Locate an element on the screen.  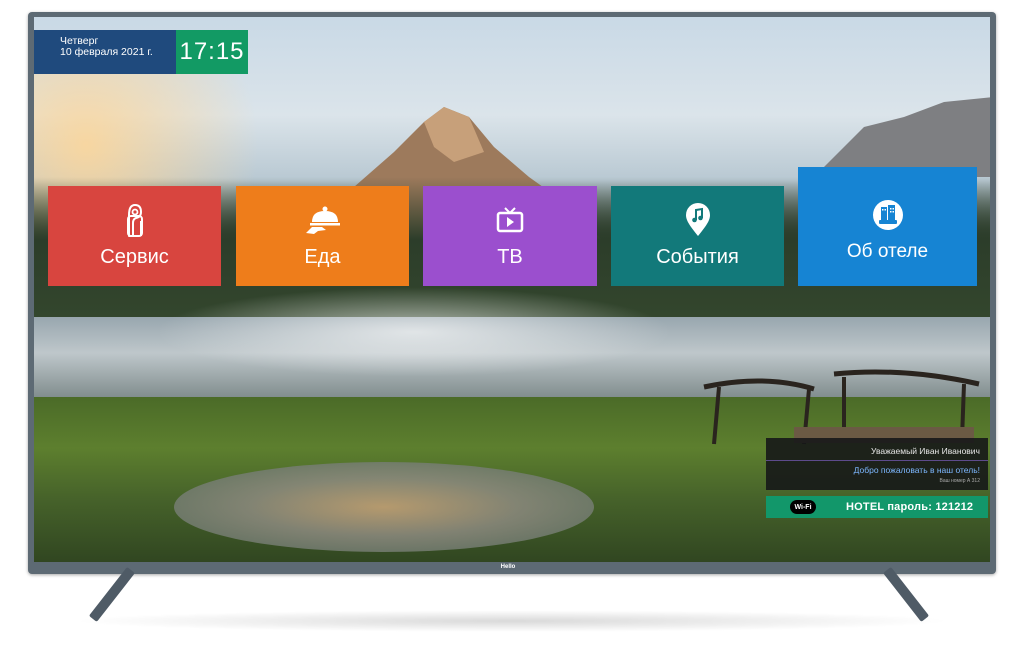
tile-hotel-label: Об отеле is located at coordinates (887, 251).